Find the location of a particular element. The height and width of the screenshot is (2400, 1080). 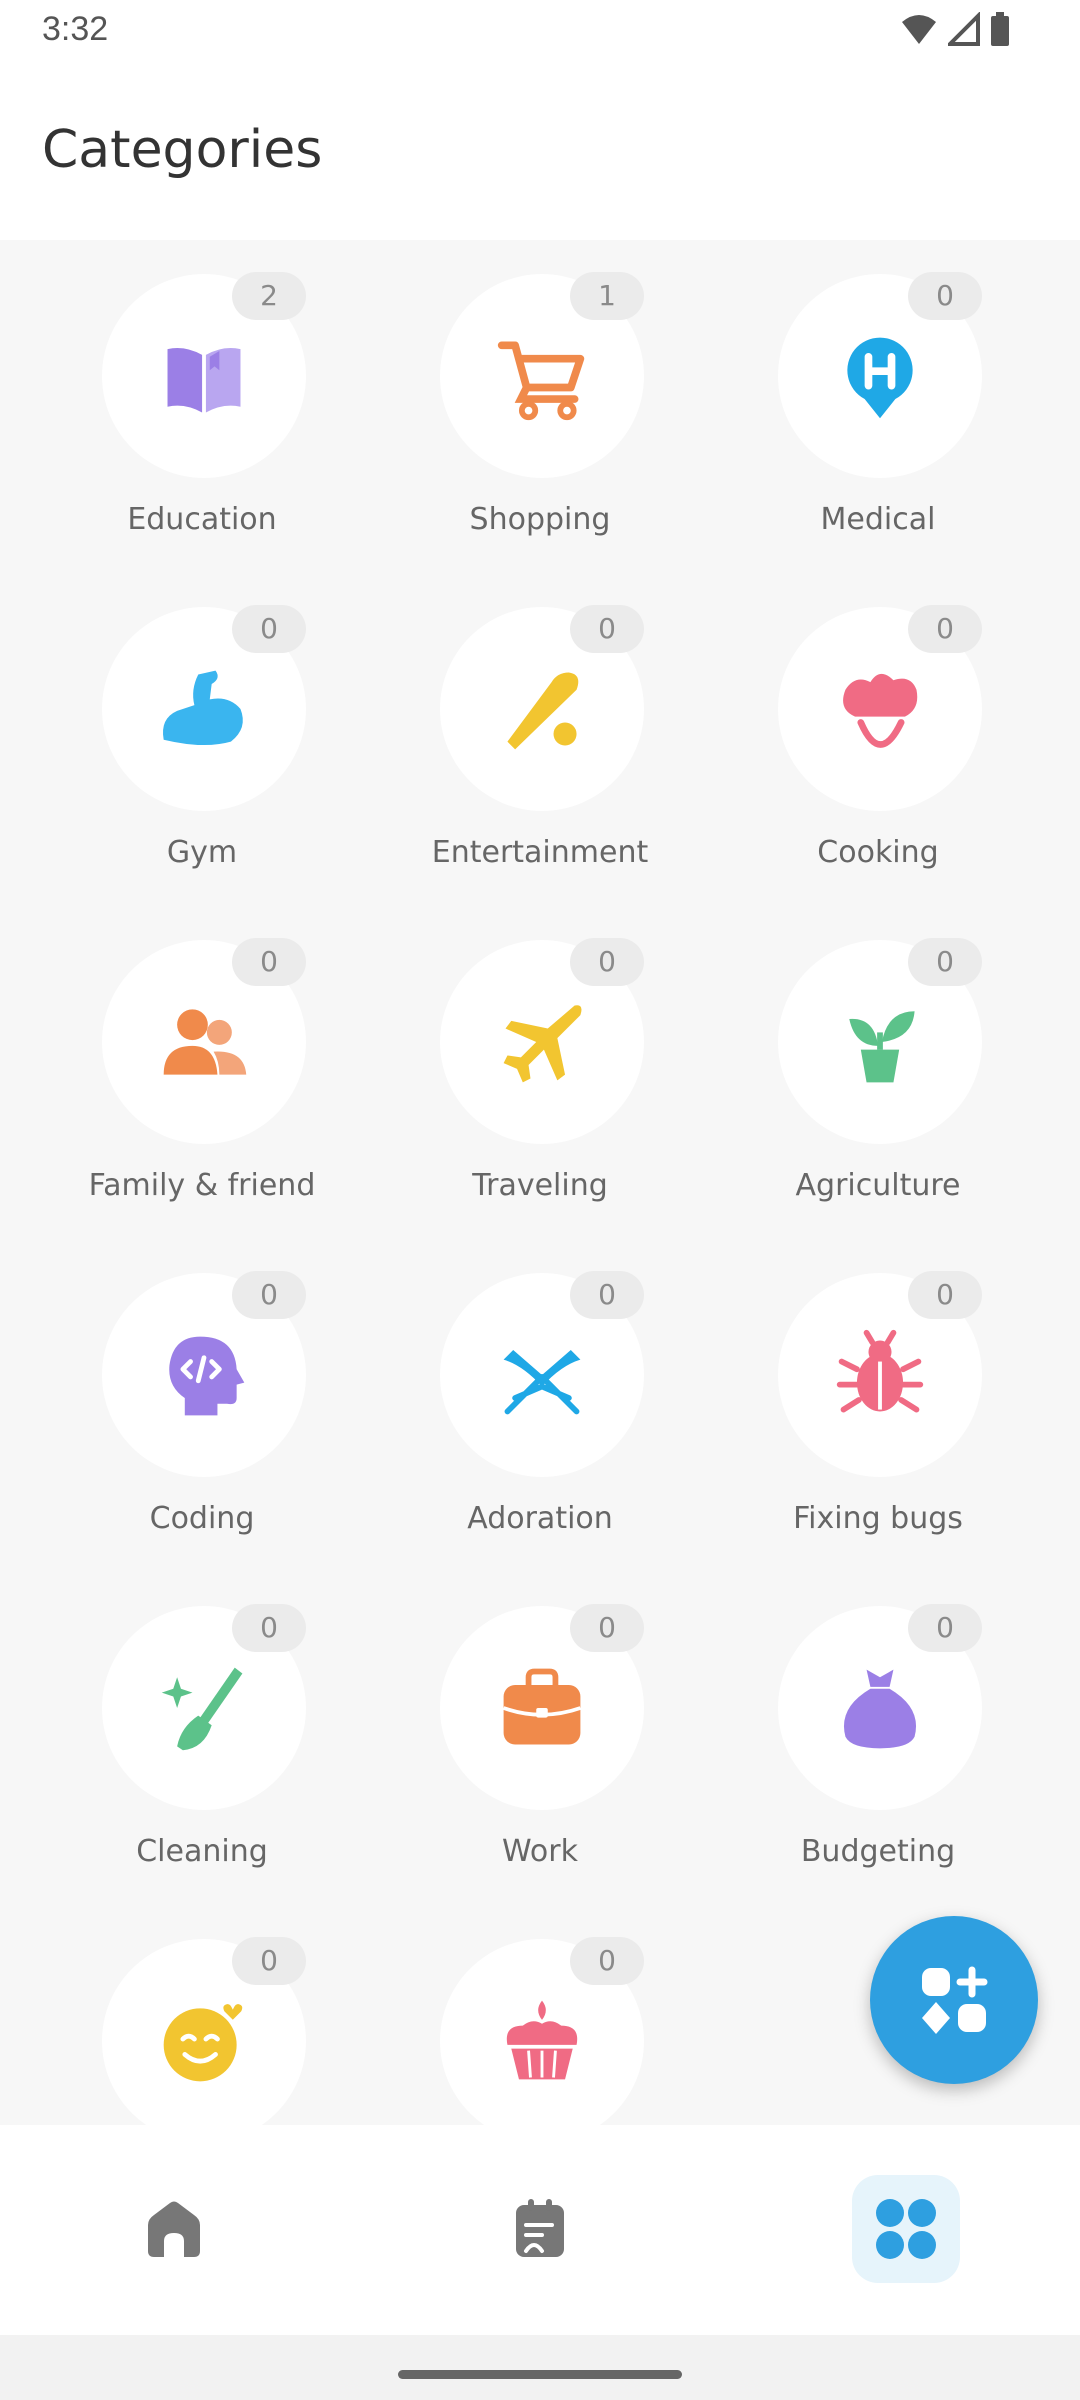

smile-heart-icon is located at coordinates (204, 2041).